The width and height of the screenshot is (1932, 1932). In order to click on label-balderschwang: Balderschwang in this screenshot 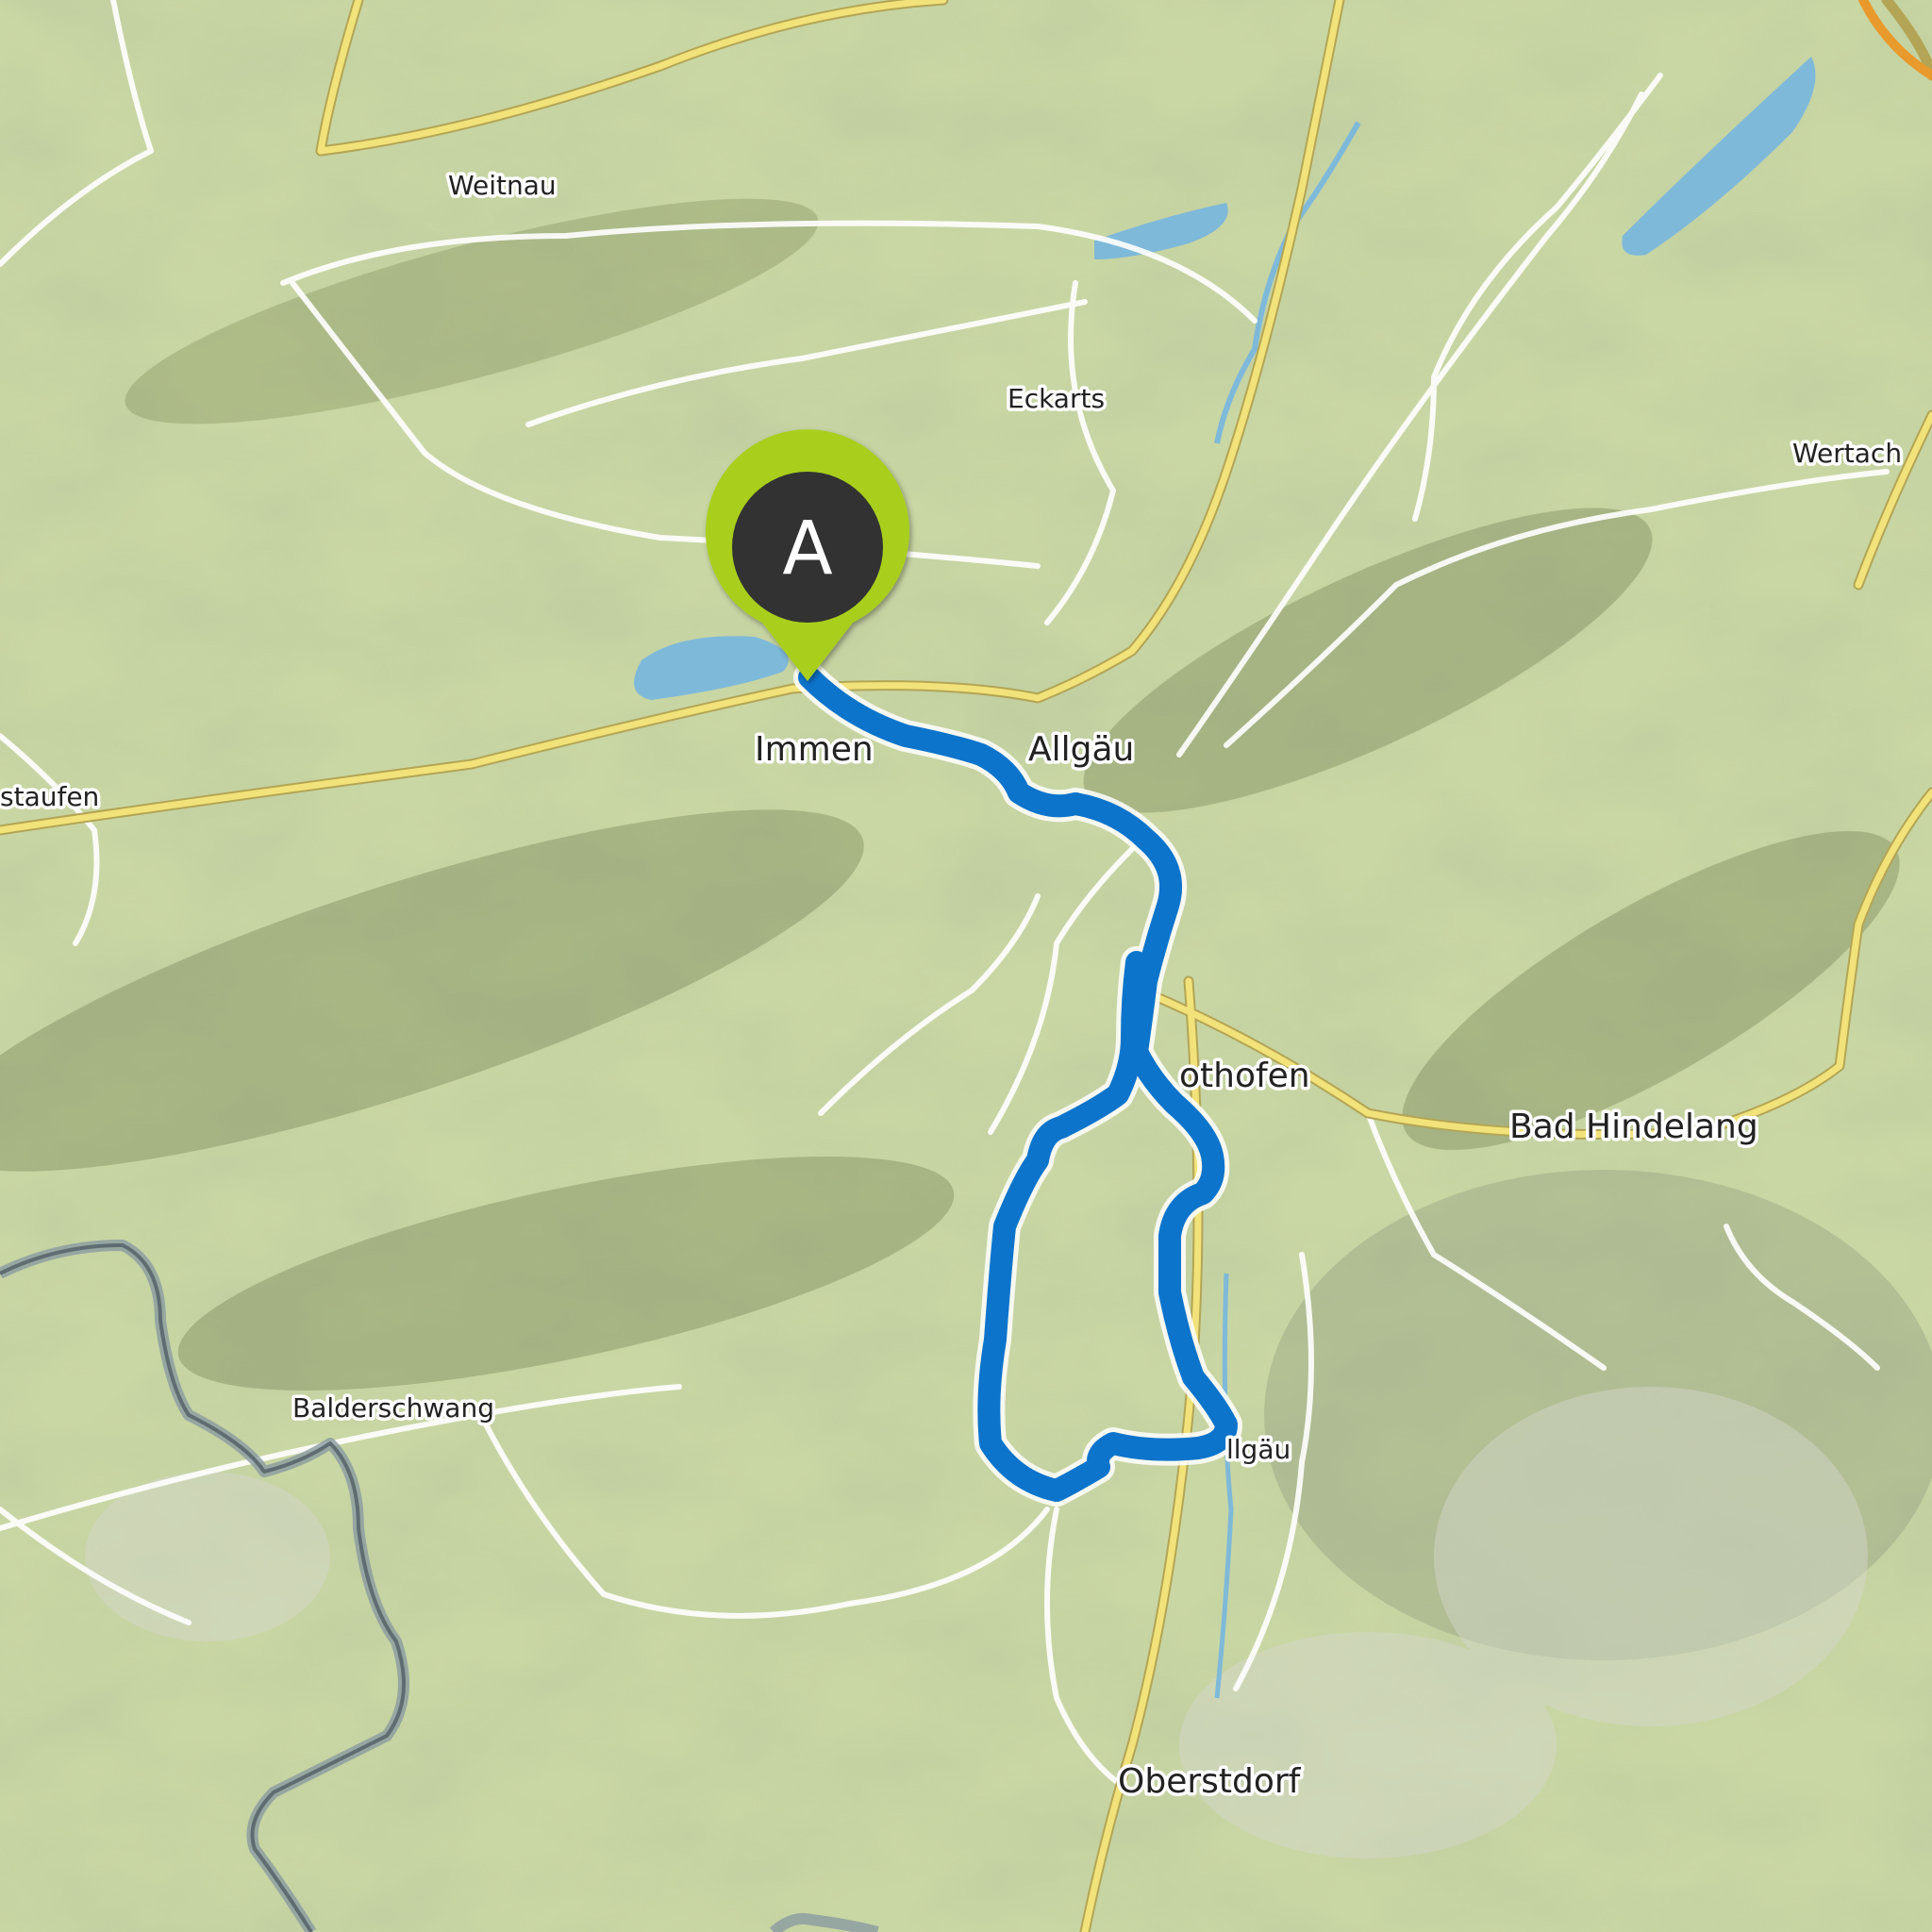, I will do `click(393, 1408)`.